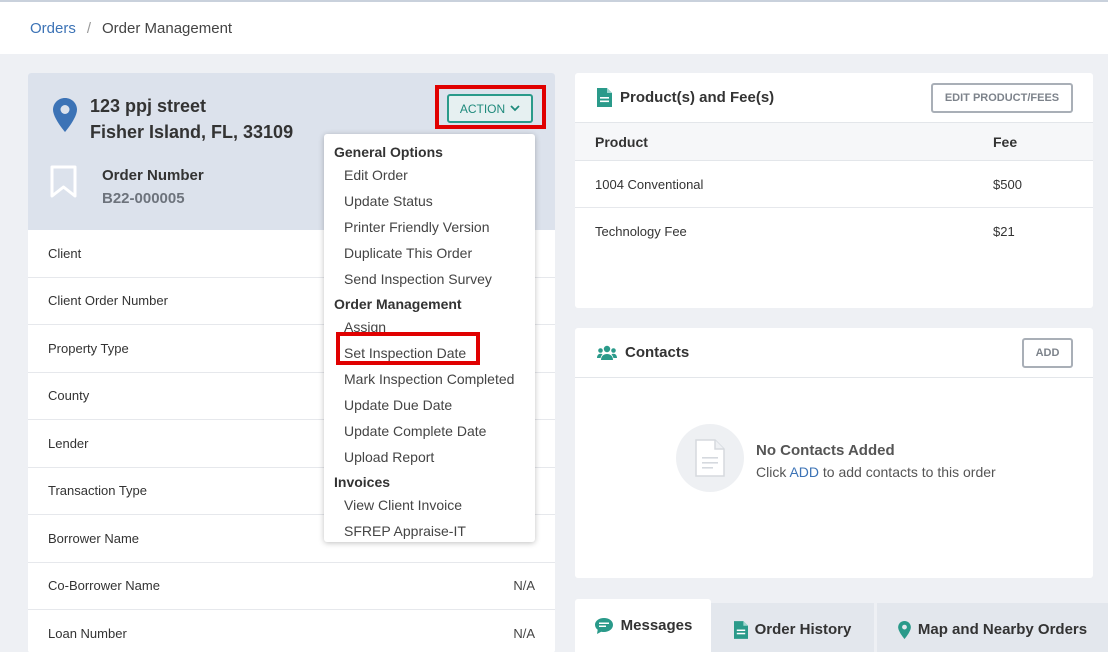 Image resolution: width=1108 pixels, height=652 pixels. What do you see at coordinates (429, 175) in the screenshot?
I see `menu-item-edit-order: Edit Order` at bounding box center [429, 175].